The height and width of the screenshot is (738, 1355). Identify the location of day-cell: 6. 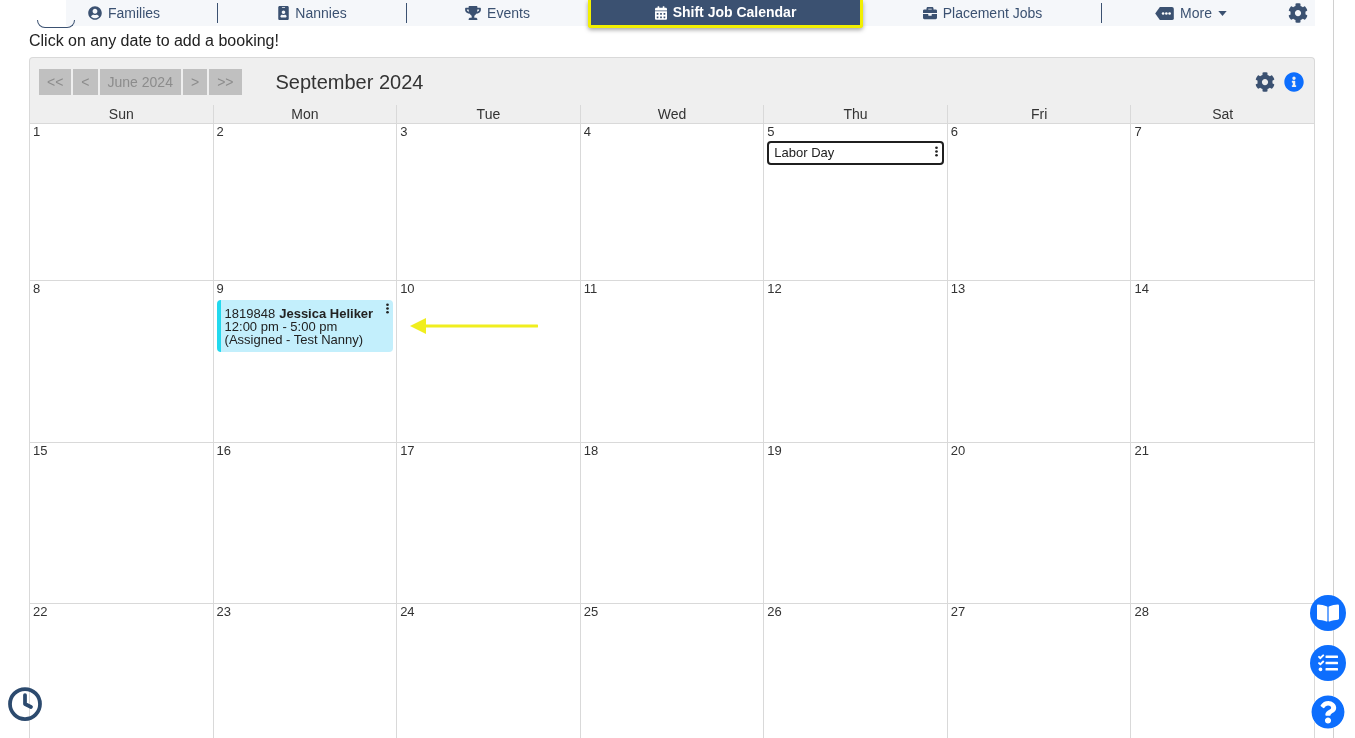
(1039, 202).